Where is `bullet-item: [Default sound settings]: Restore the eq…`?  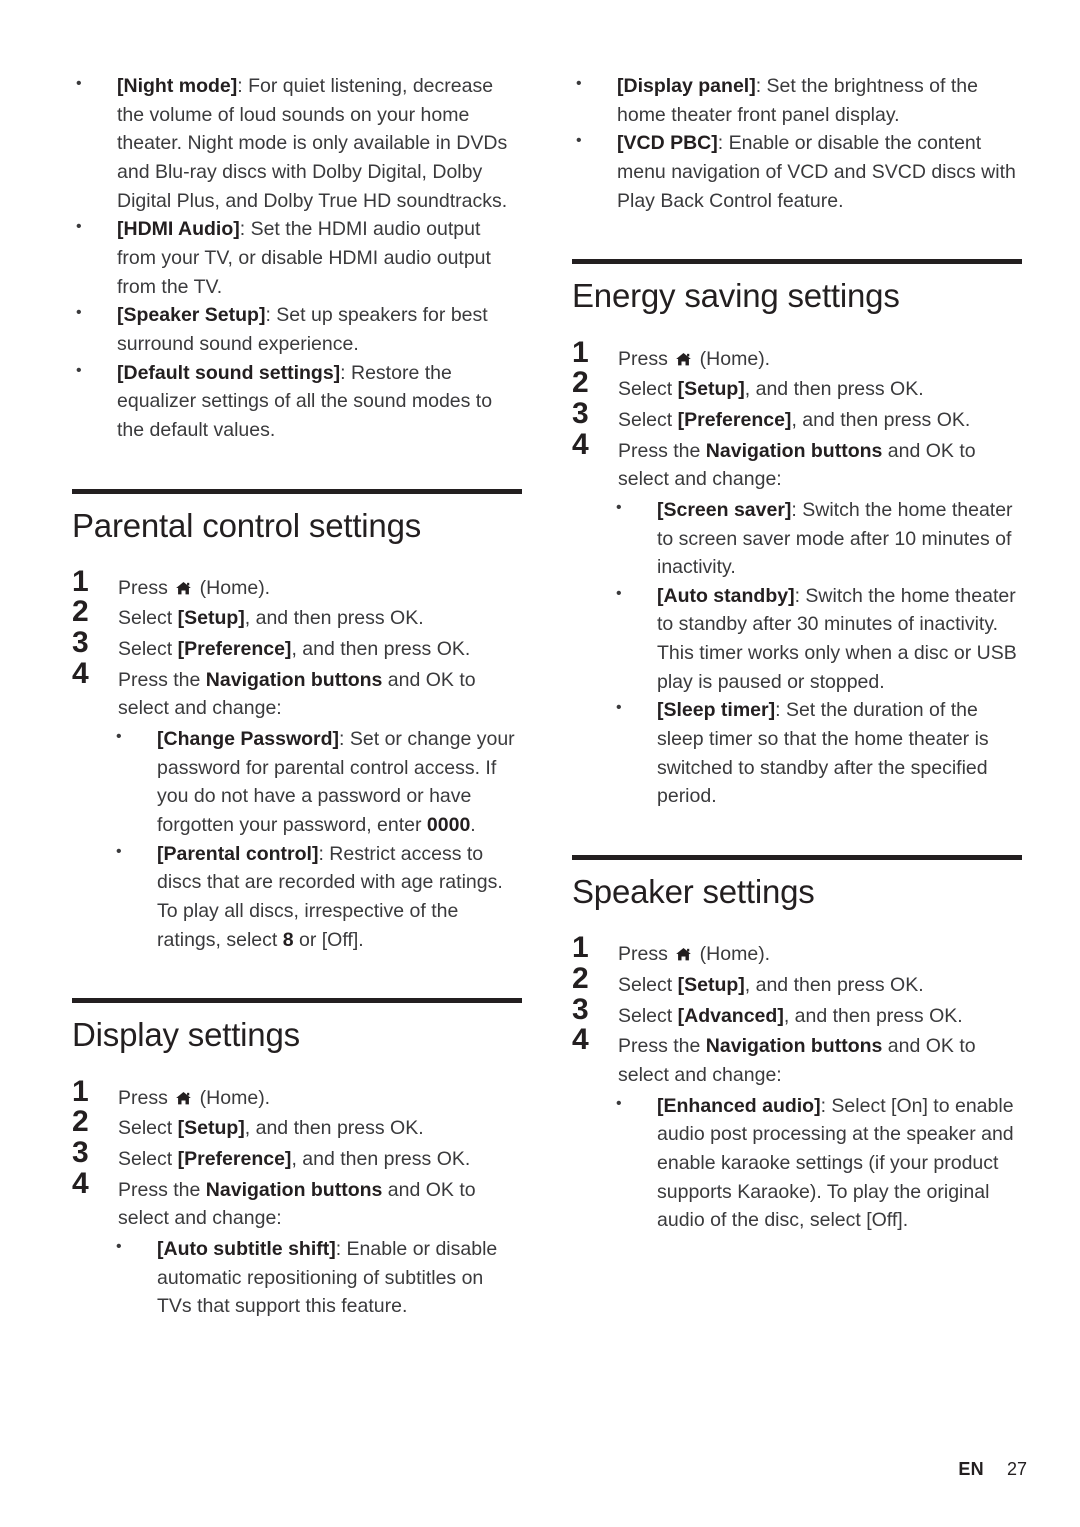 bullet-item: [Default sound settings]: Restore the eq… is located at coordinates (297, 402).